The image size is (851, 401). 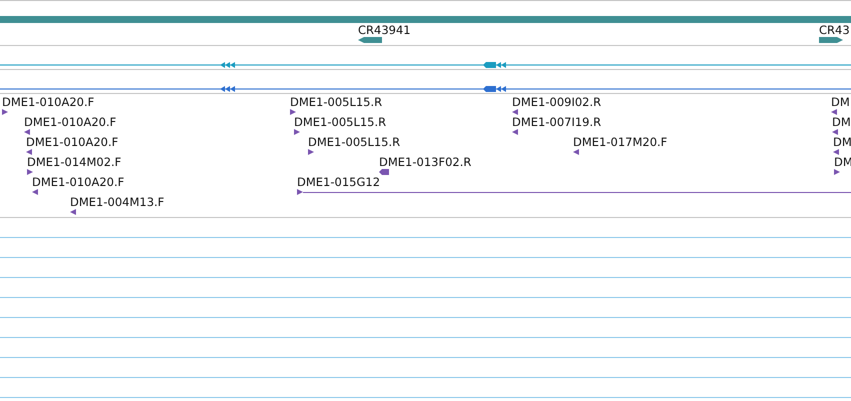 I want to click on feature-label: DME1-015G12, so click(x=338, y=182).